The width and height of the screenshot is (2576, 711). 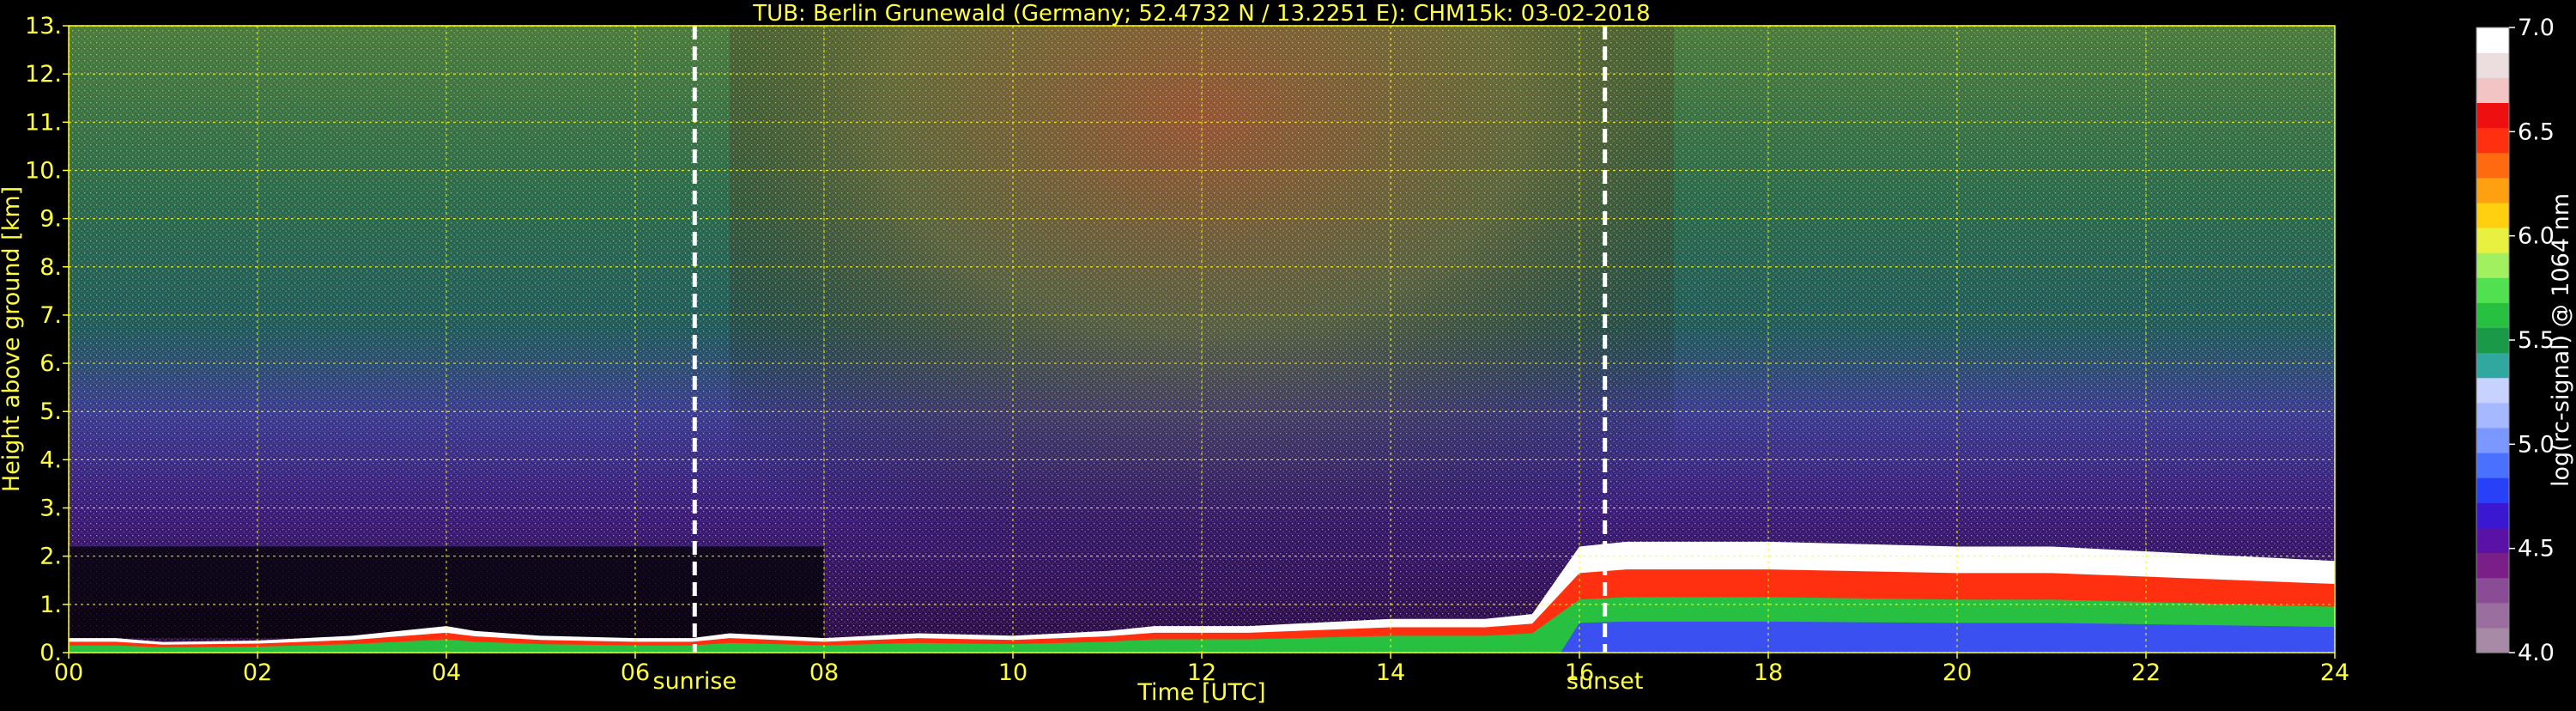 What do you see at coordinates (1390, 673) in the screenshot?
I see `x-tick-label: 14` at bounding box center [1390, 673].